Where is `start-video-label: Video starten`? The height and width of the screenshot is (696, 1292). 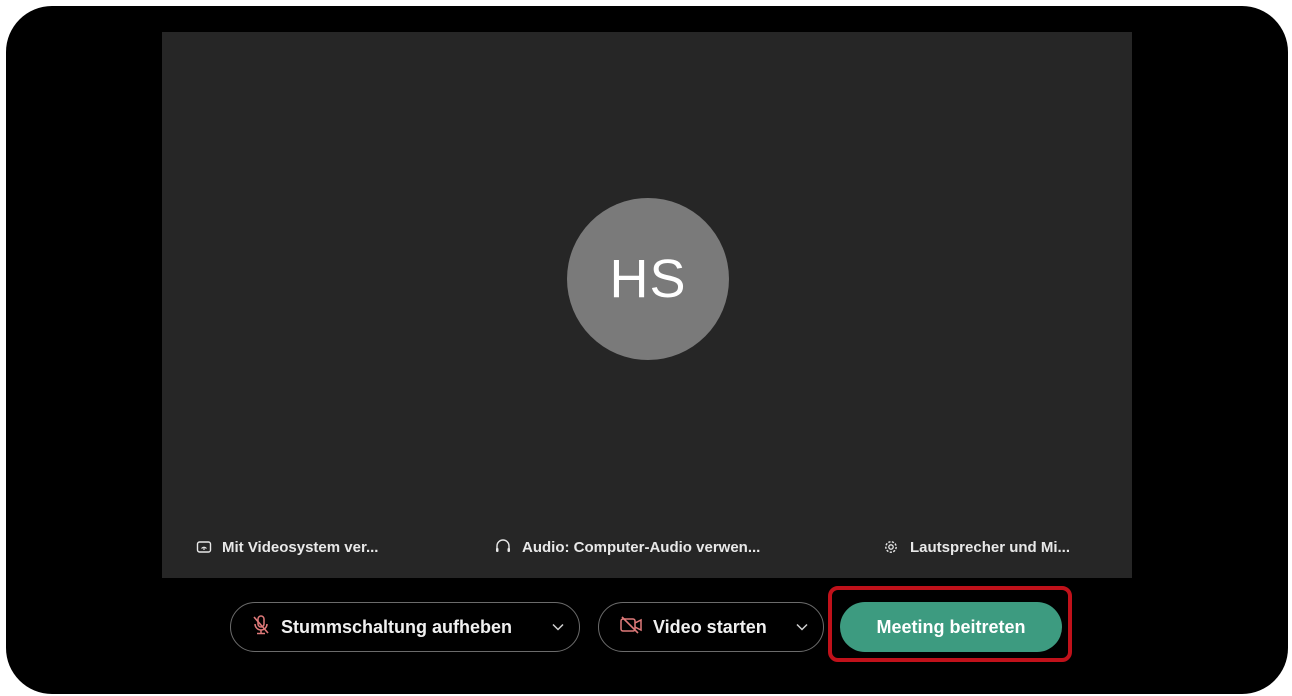
start-video-label: Video starten is located at coordinates (710, 626).